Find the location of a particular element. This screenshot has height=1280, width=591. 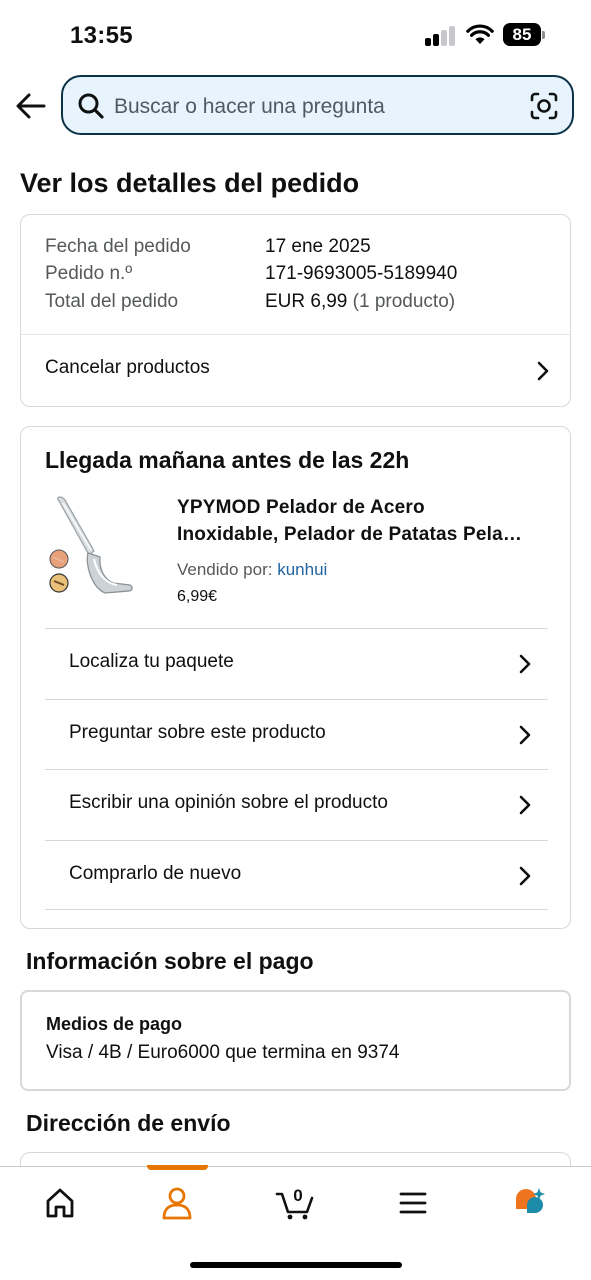

product-image is located at coordinates (93, 547).